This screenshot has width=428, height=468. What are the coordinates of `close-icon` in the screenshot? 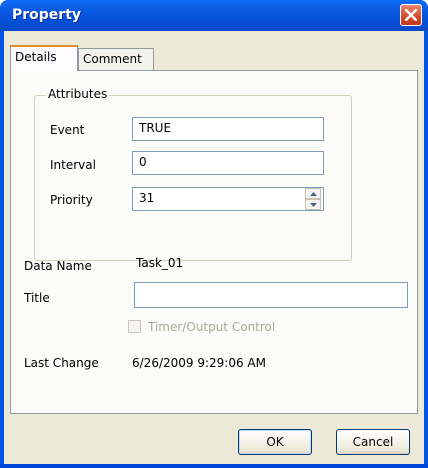 It's located at (411, 15).